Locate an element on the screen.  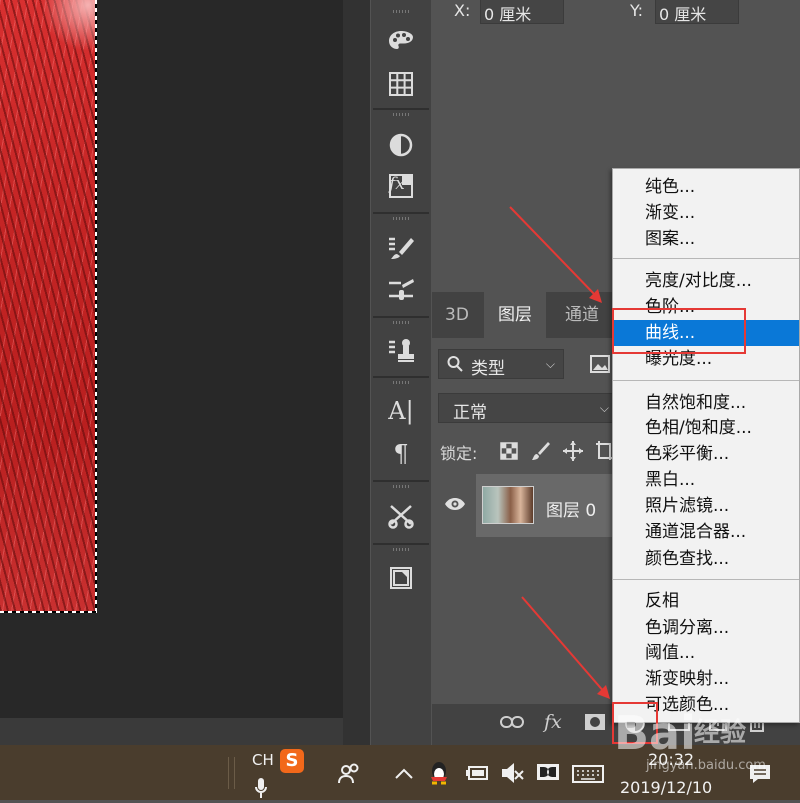
people-icon is located at coordinates (350, 776).